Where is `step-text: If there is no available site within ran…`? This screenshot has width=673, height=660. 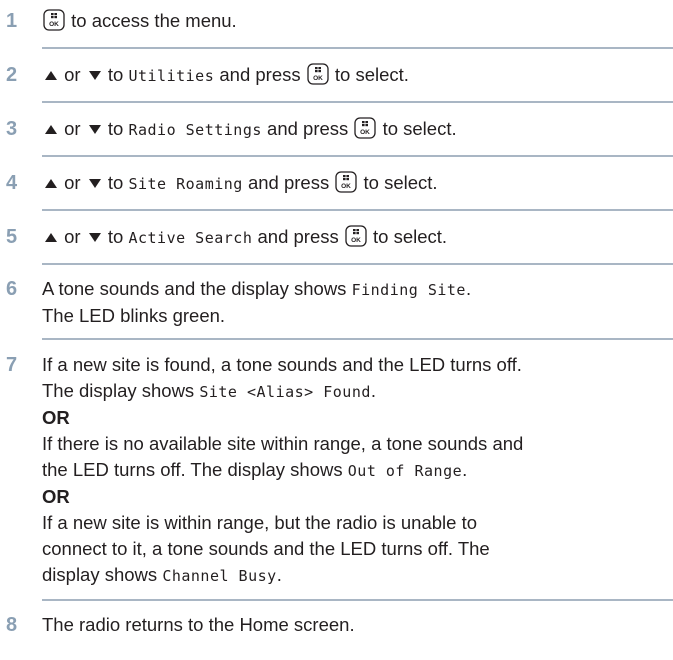
step-text: If there is no available site within ran… is located at coordinates (283, 443).